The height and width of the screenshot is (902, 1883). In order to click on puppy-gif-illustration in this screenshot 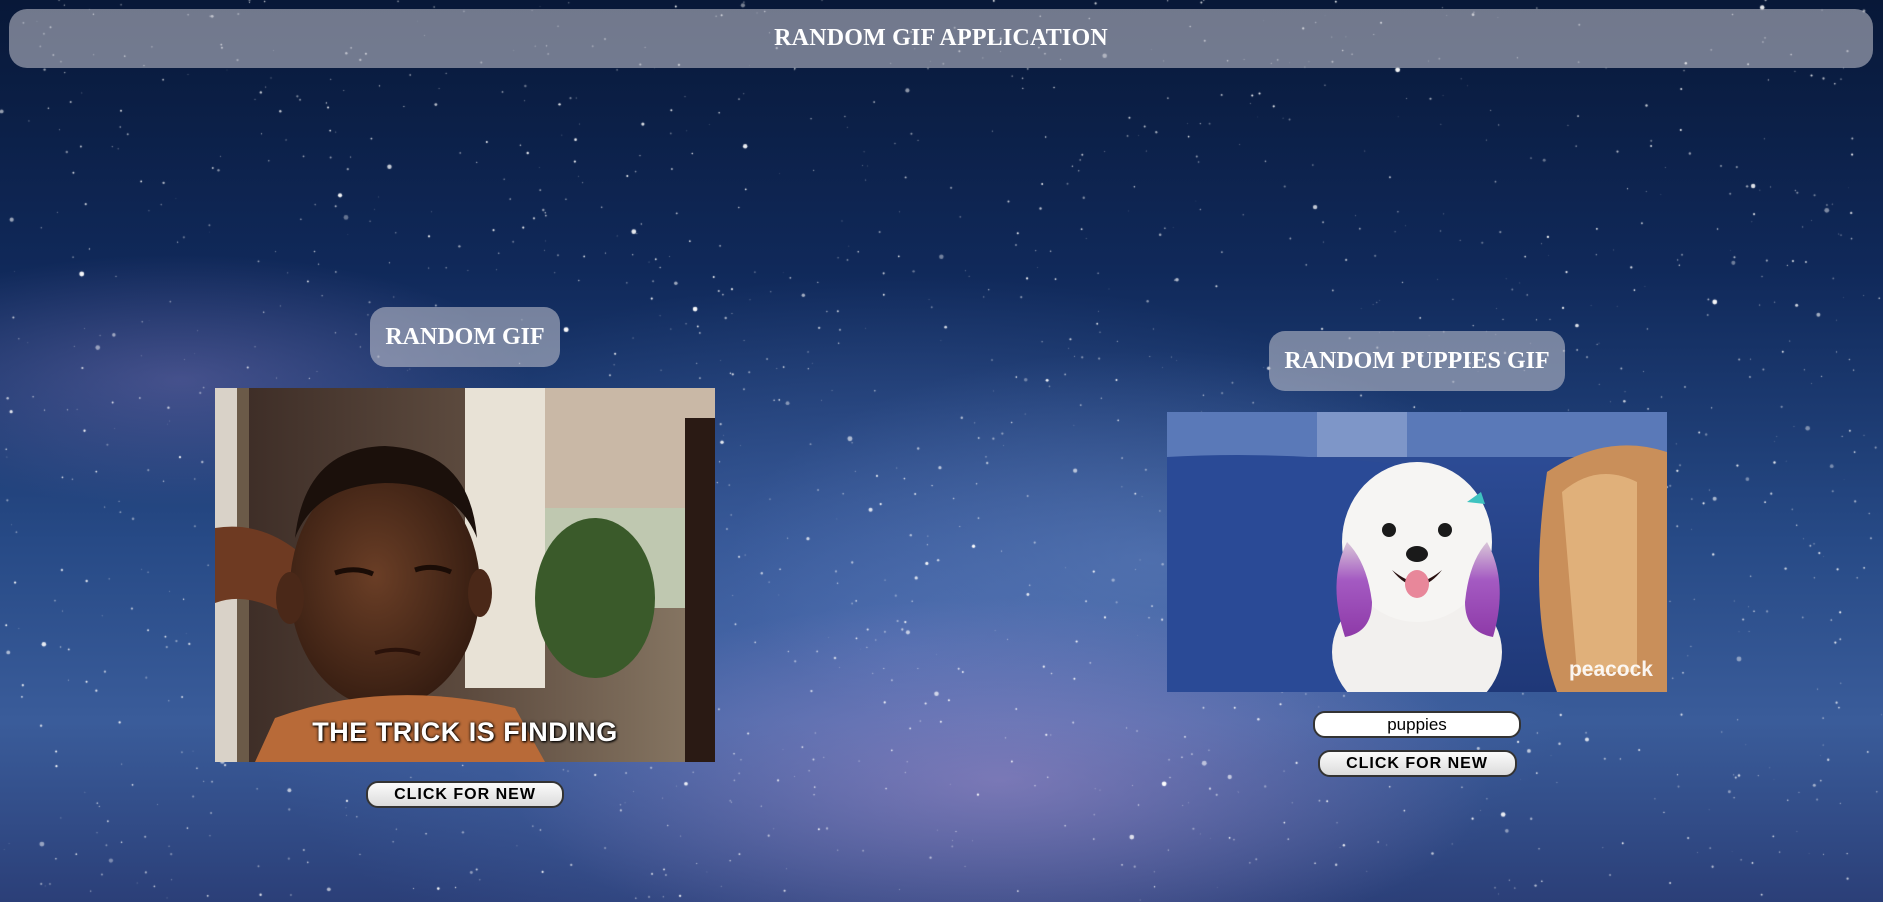, I will do `click(1417, 552)`.